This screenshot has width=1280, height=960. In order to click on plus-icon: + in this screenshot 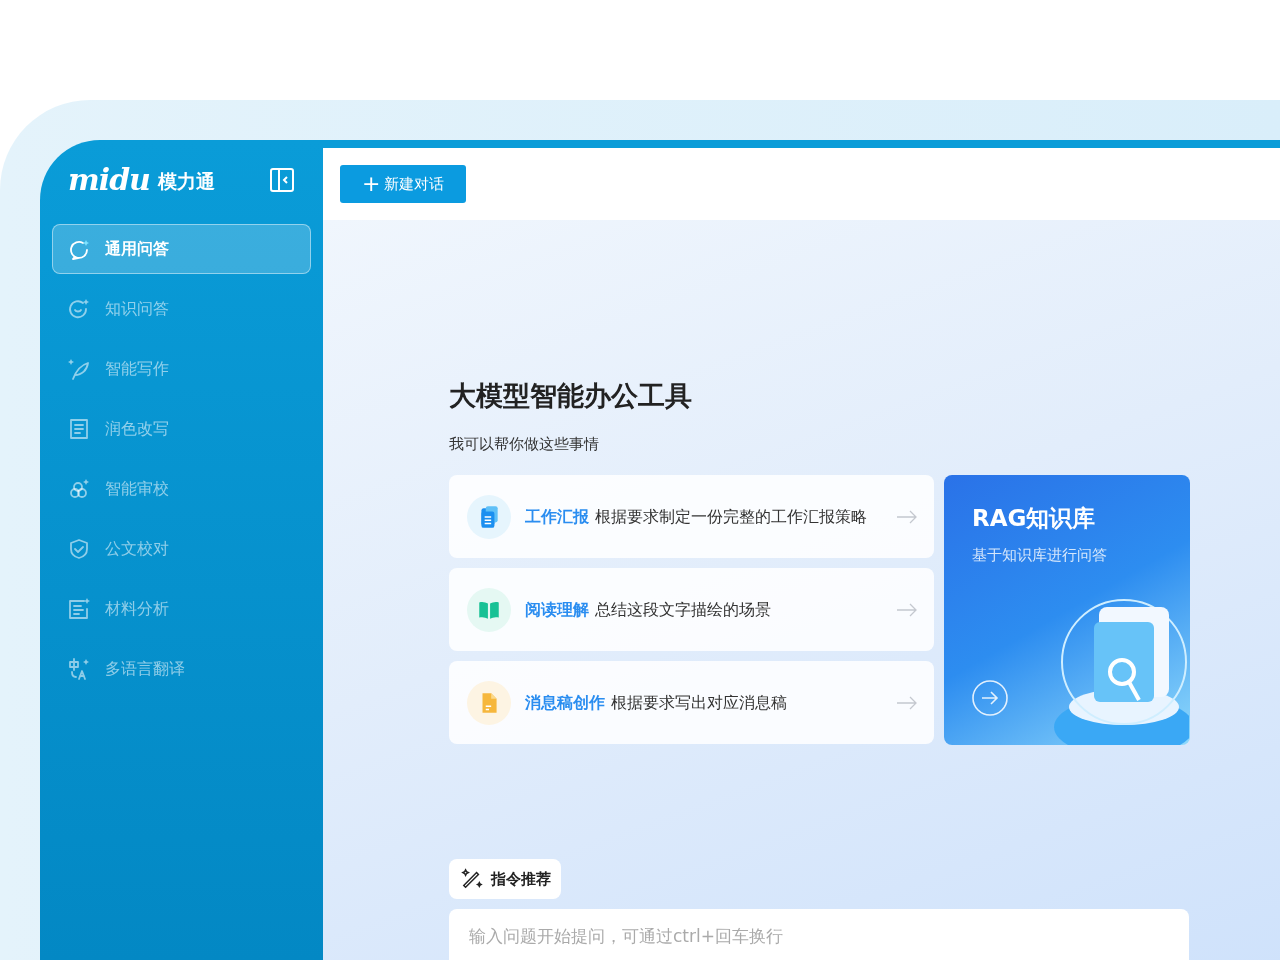, I will do `click(371, 184)`.